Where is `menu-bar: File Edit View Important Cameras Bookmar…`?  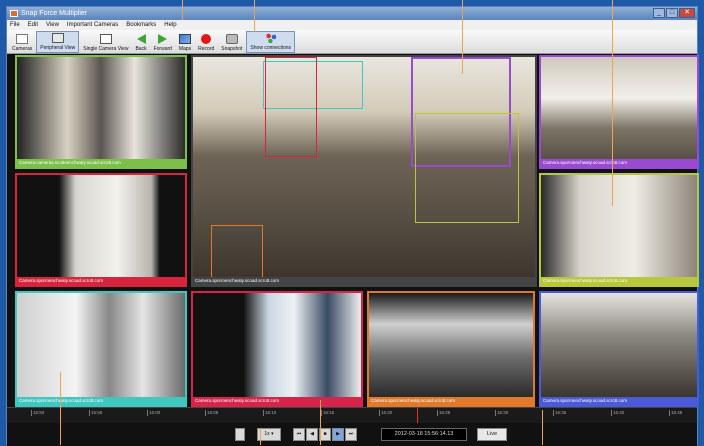
menu-bar: File Edit View Important Cameras Bookmar… is located at coordinates (352, 25).